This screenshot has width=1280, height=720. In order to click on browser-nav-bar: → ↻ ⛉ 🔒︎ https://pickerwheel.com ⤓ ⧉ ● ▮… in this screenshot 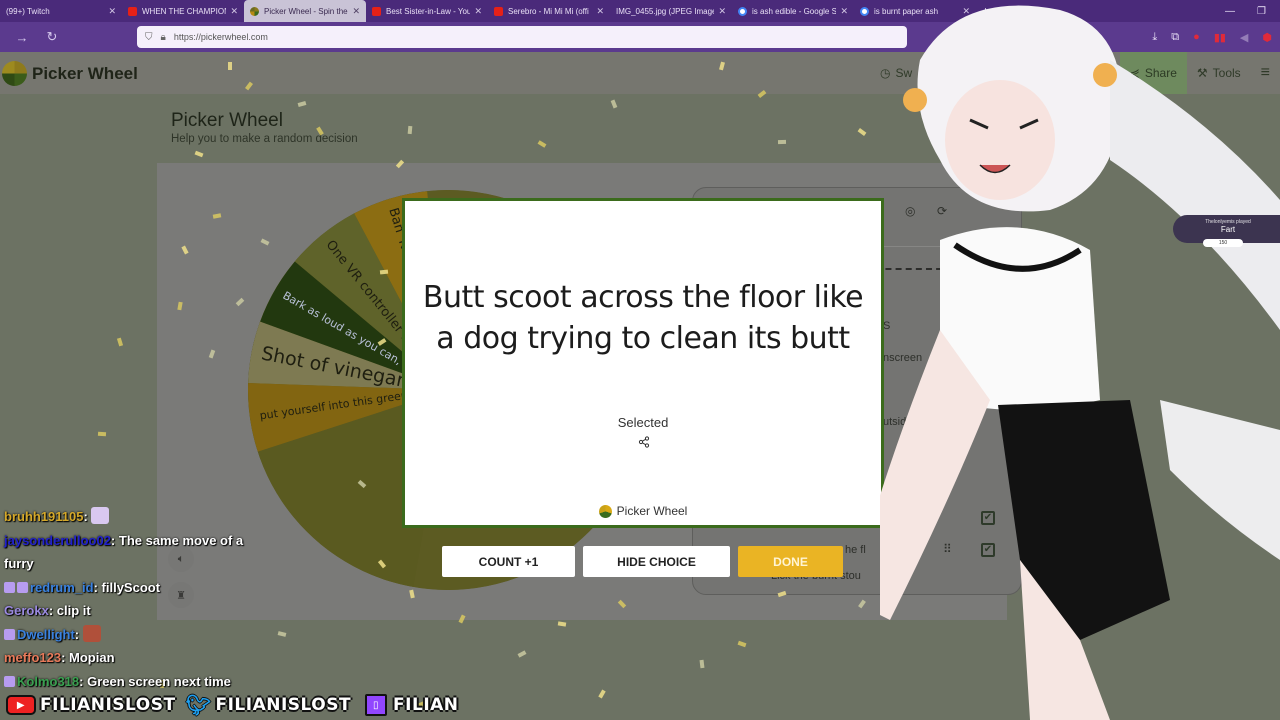, I will do `click(640, 37)`.